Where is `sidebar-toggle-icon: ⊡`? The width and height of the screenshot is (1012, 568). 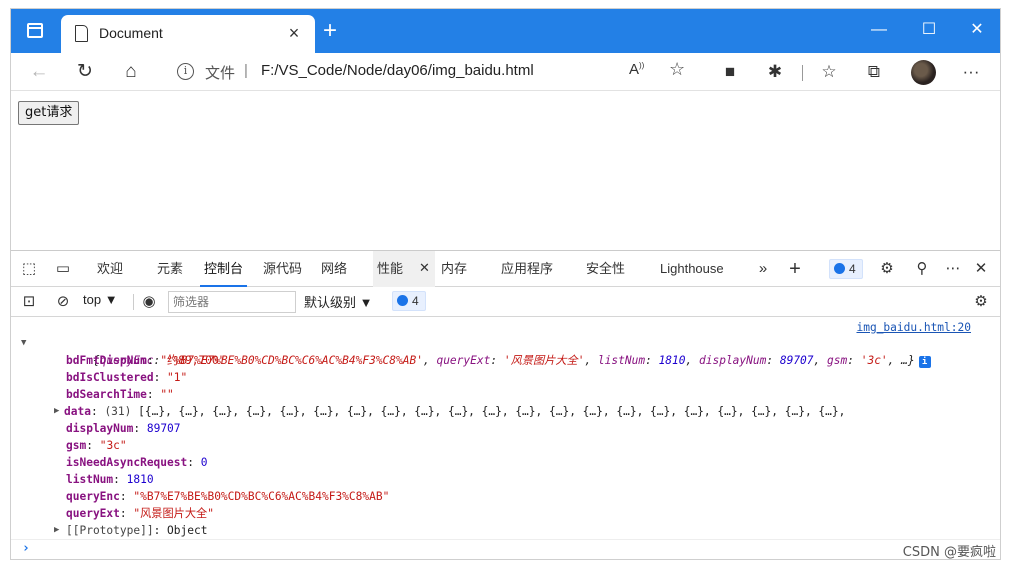
sidebar-toggle-icon: ⊡ is located at coordinates (29, 302).